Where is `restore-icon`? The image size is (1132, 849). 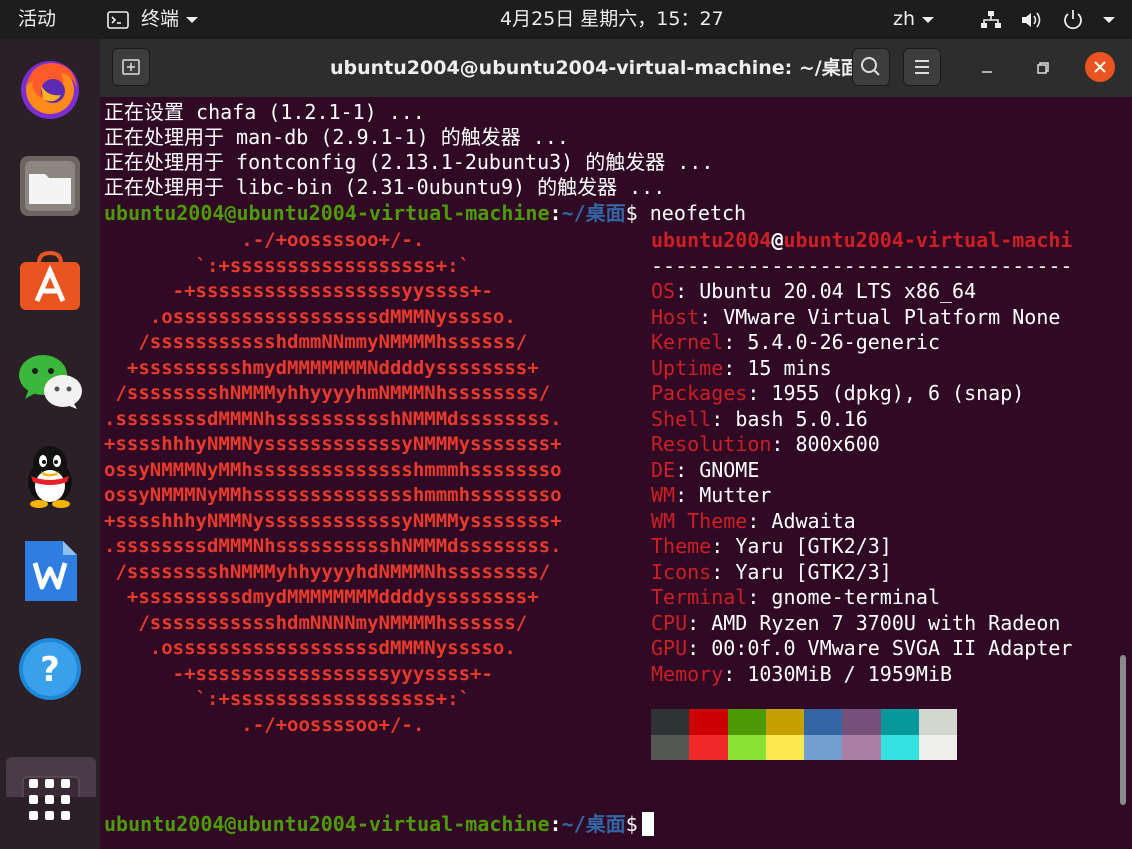 restore-icon is located at coordinates (1043, 68).